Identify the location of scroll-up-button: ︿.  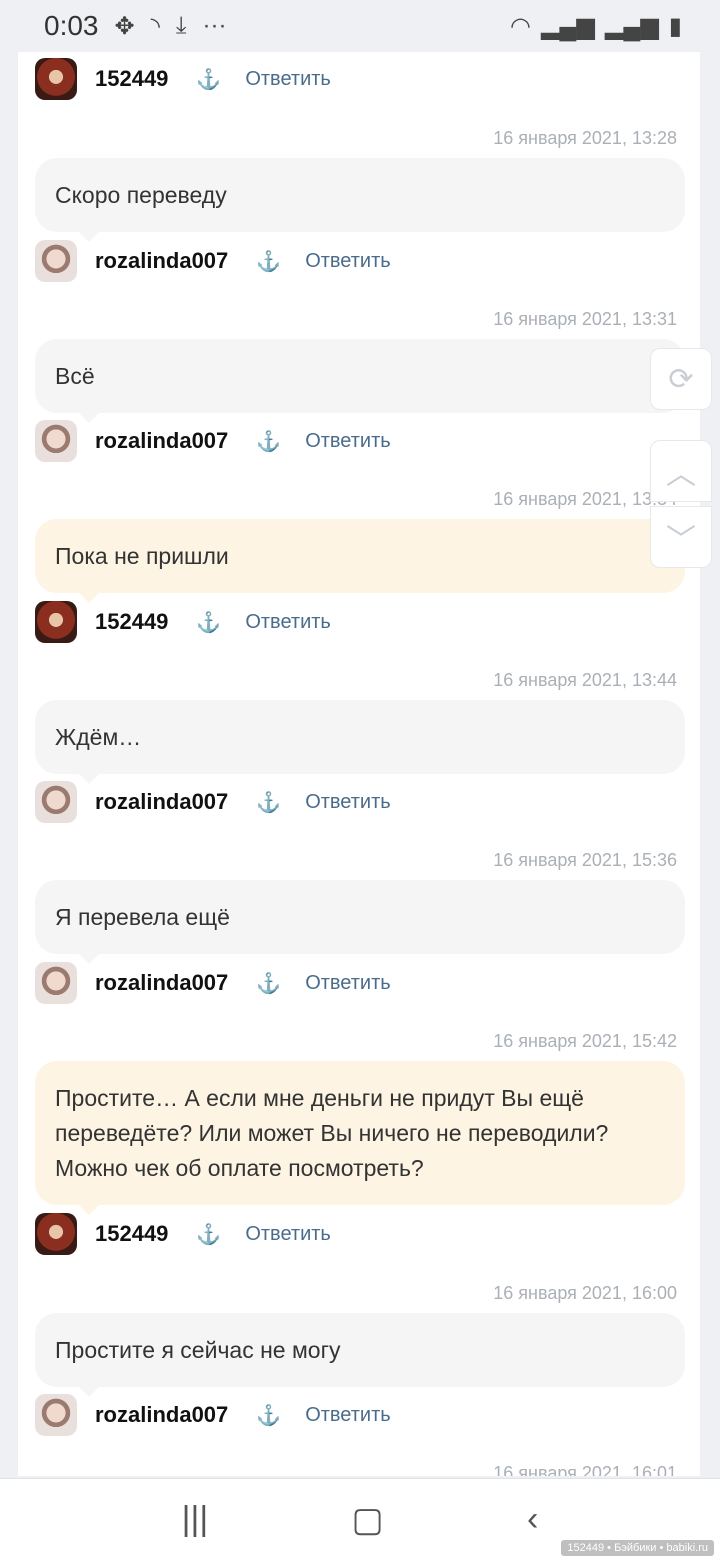
(681, 471).